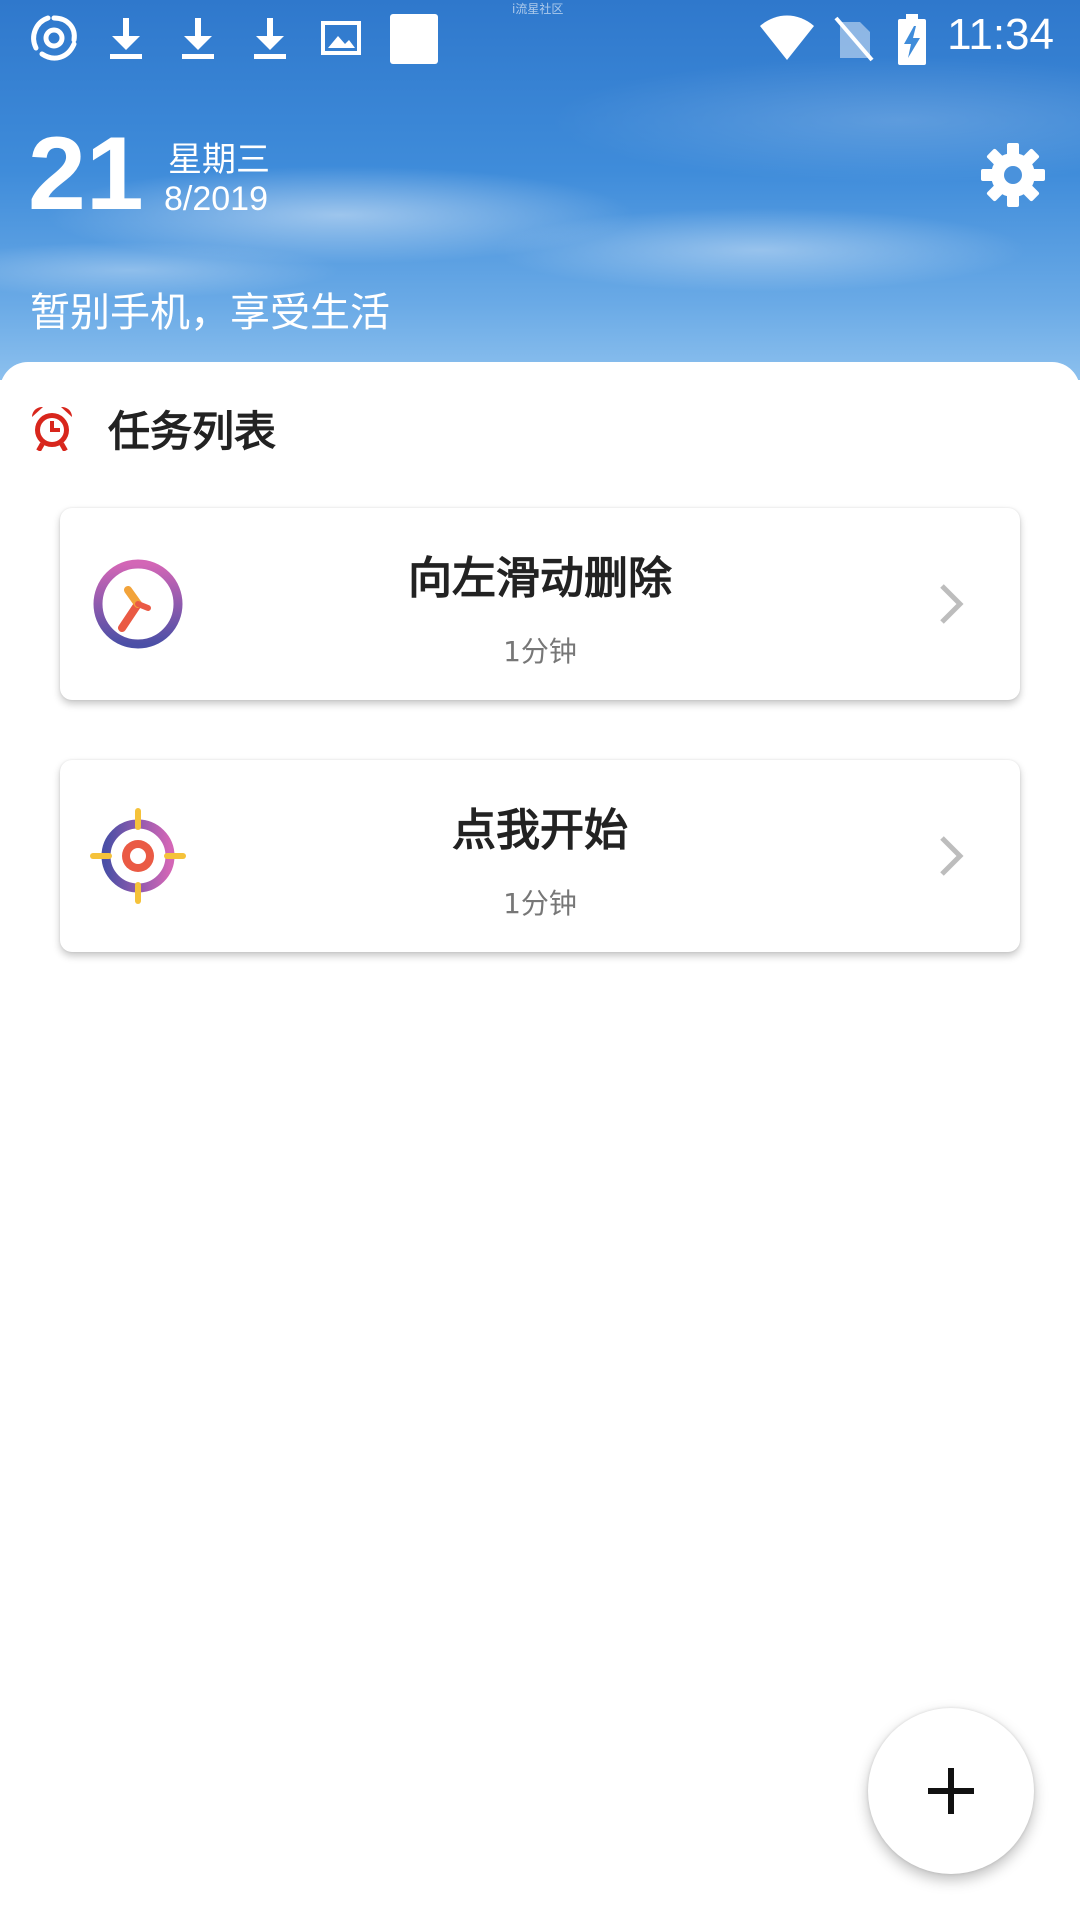 This screenshot has height=1920, width=1080. What do you see at coordinates (54, 38) in the screenshot?
I see `swirl-app-icon` at bounding box center [54, 38].